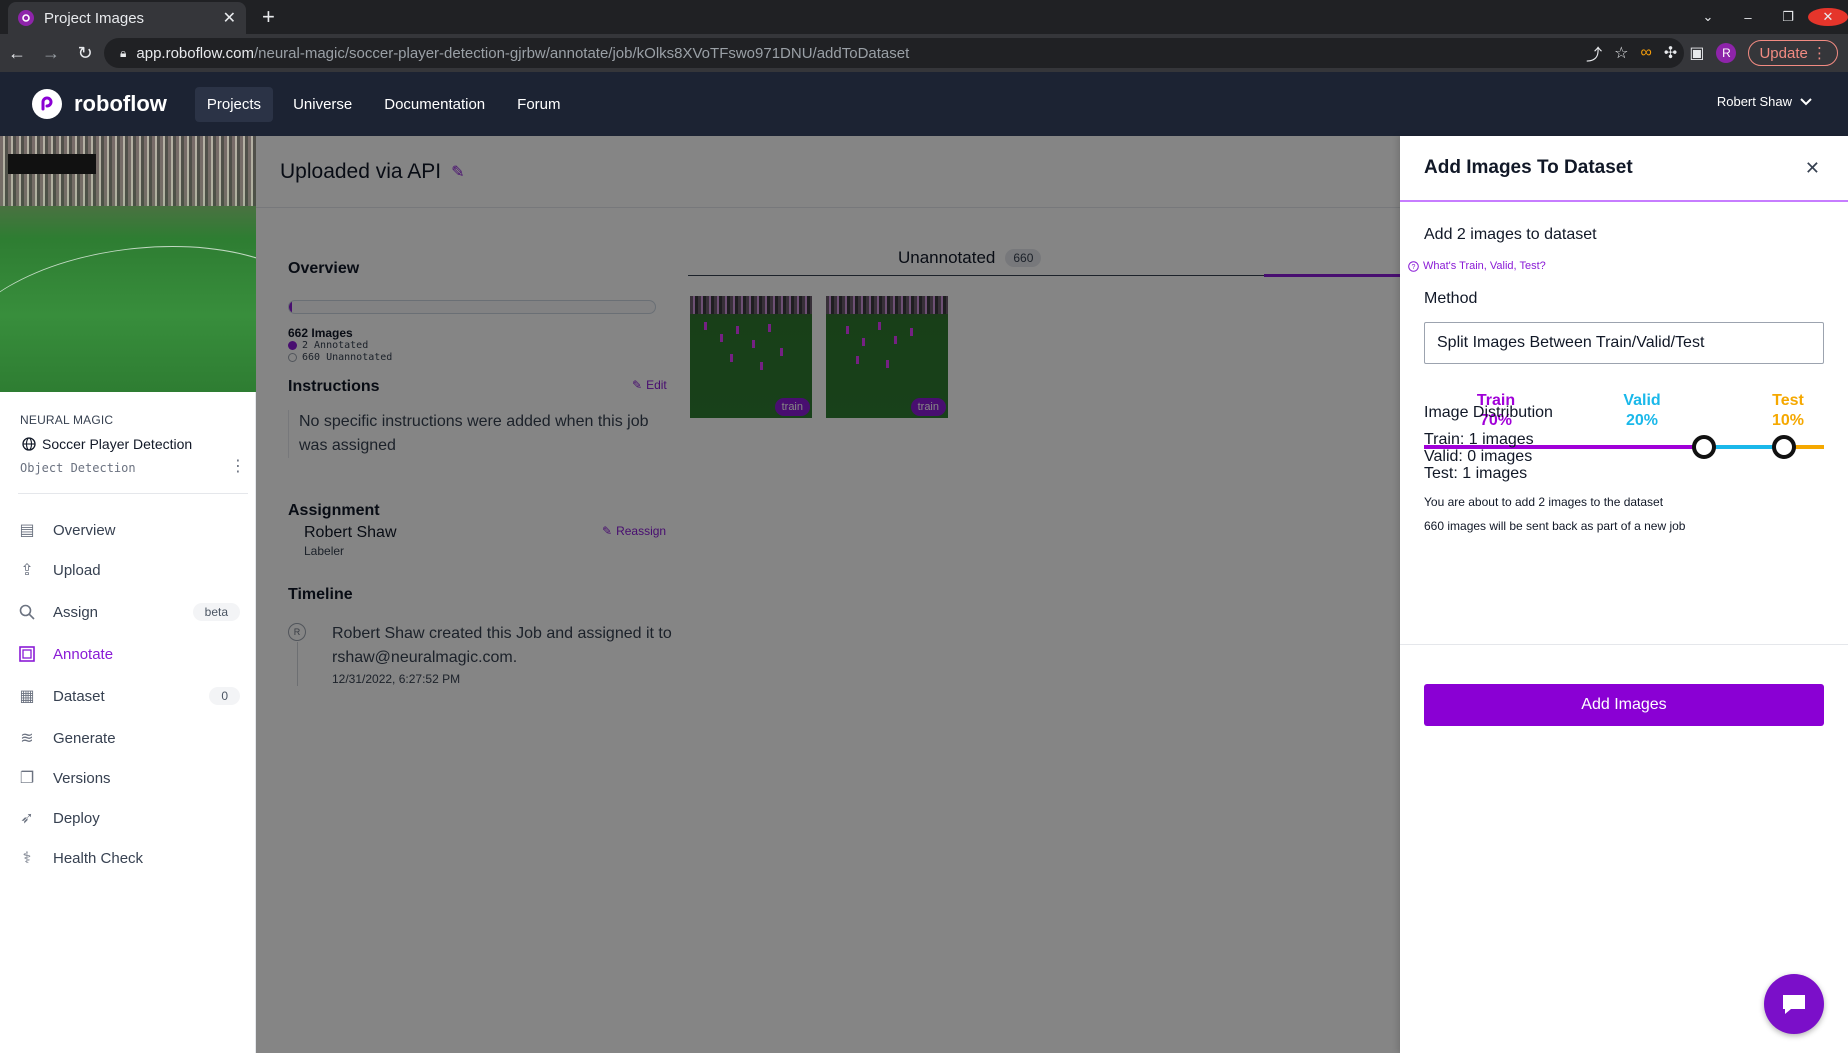 This screenshot has height=1053, width=1848. What do you see at coordinates (1594, 53) in the screenshot?
I see `share-icon: ⤴` at bounding box center [1594, 53].